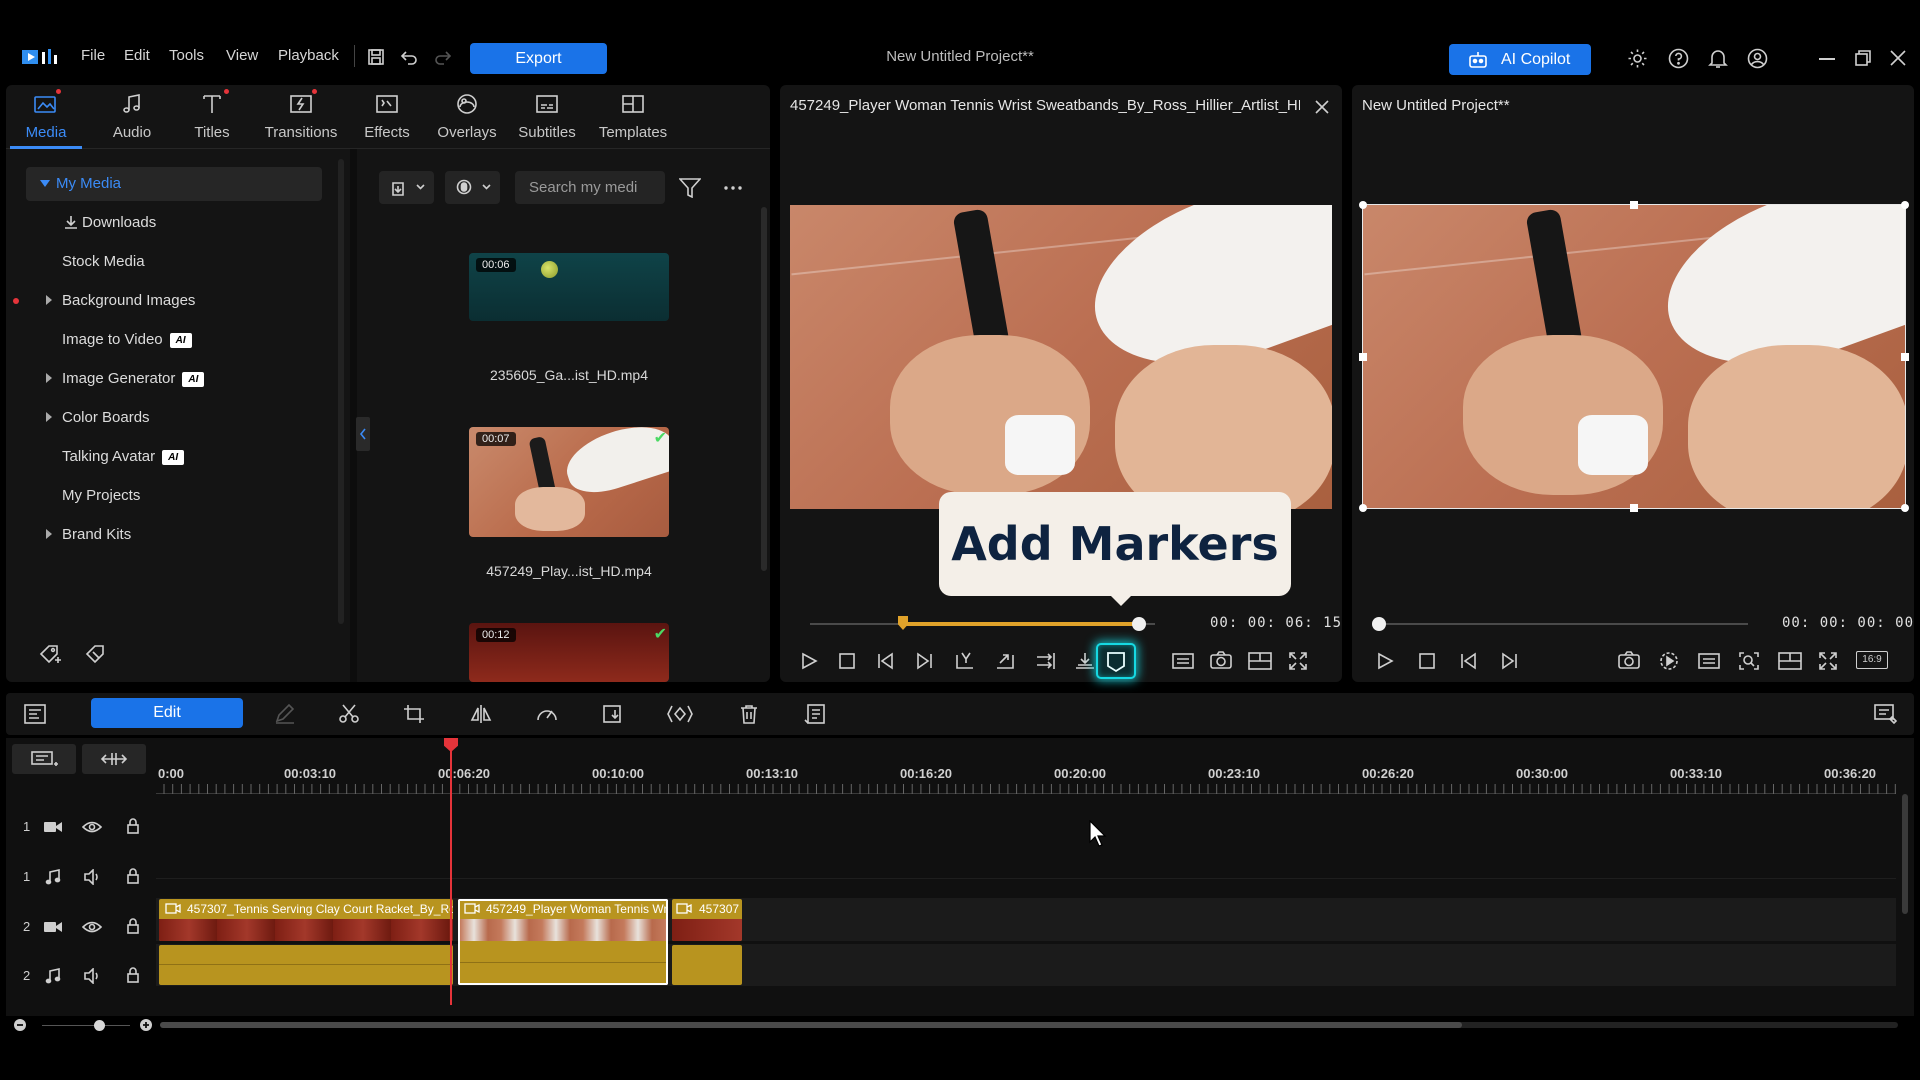 Image resolution: width=1920 pixels, height=1080 pixels. Describe the element at coordinates (1637, 58) in the screenshot. I see `settings-icon` at that location.